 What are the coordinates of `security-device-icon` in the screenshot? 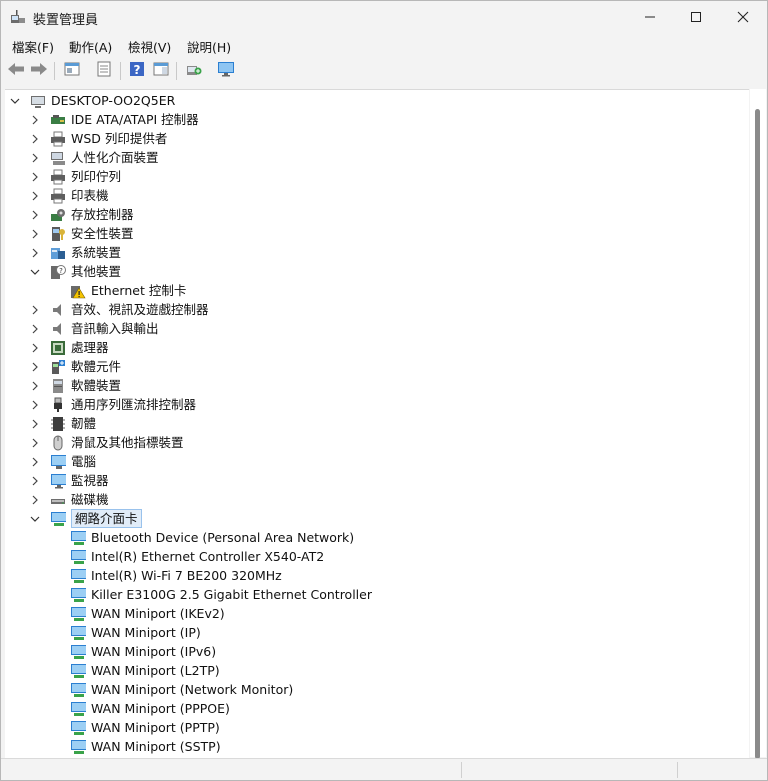 It's located at (58, 234).